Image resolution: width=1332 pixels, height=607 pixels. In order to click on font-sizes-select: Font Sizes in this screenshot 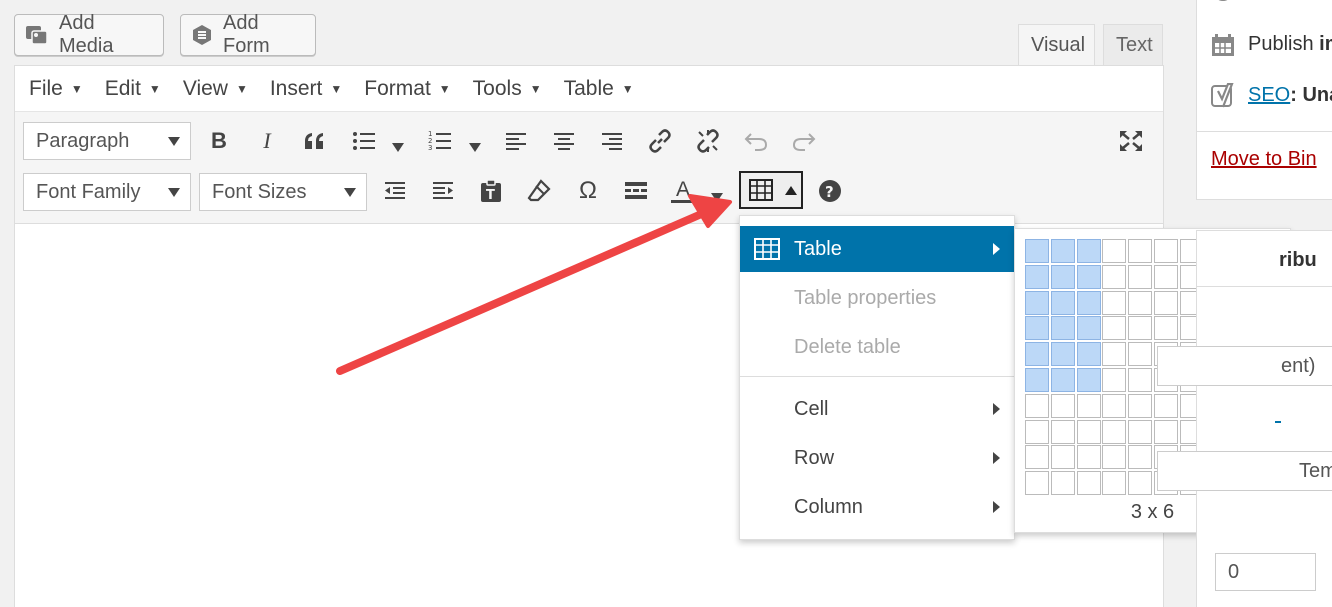, I will do `click(283, 192)`.